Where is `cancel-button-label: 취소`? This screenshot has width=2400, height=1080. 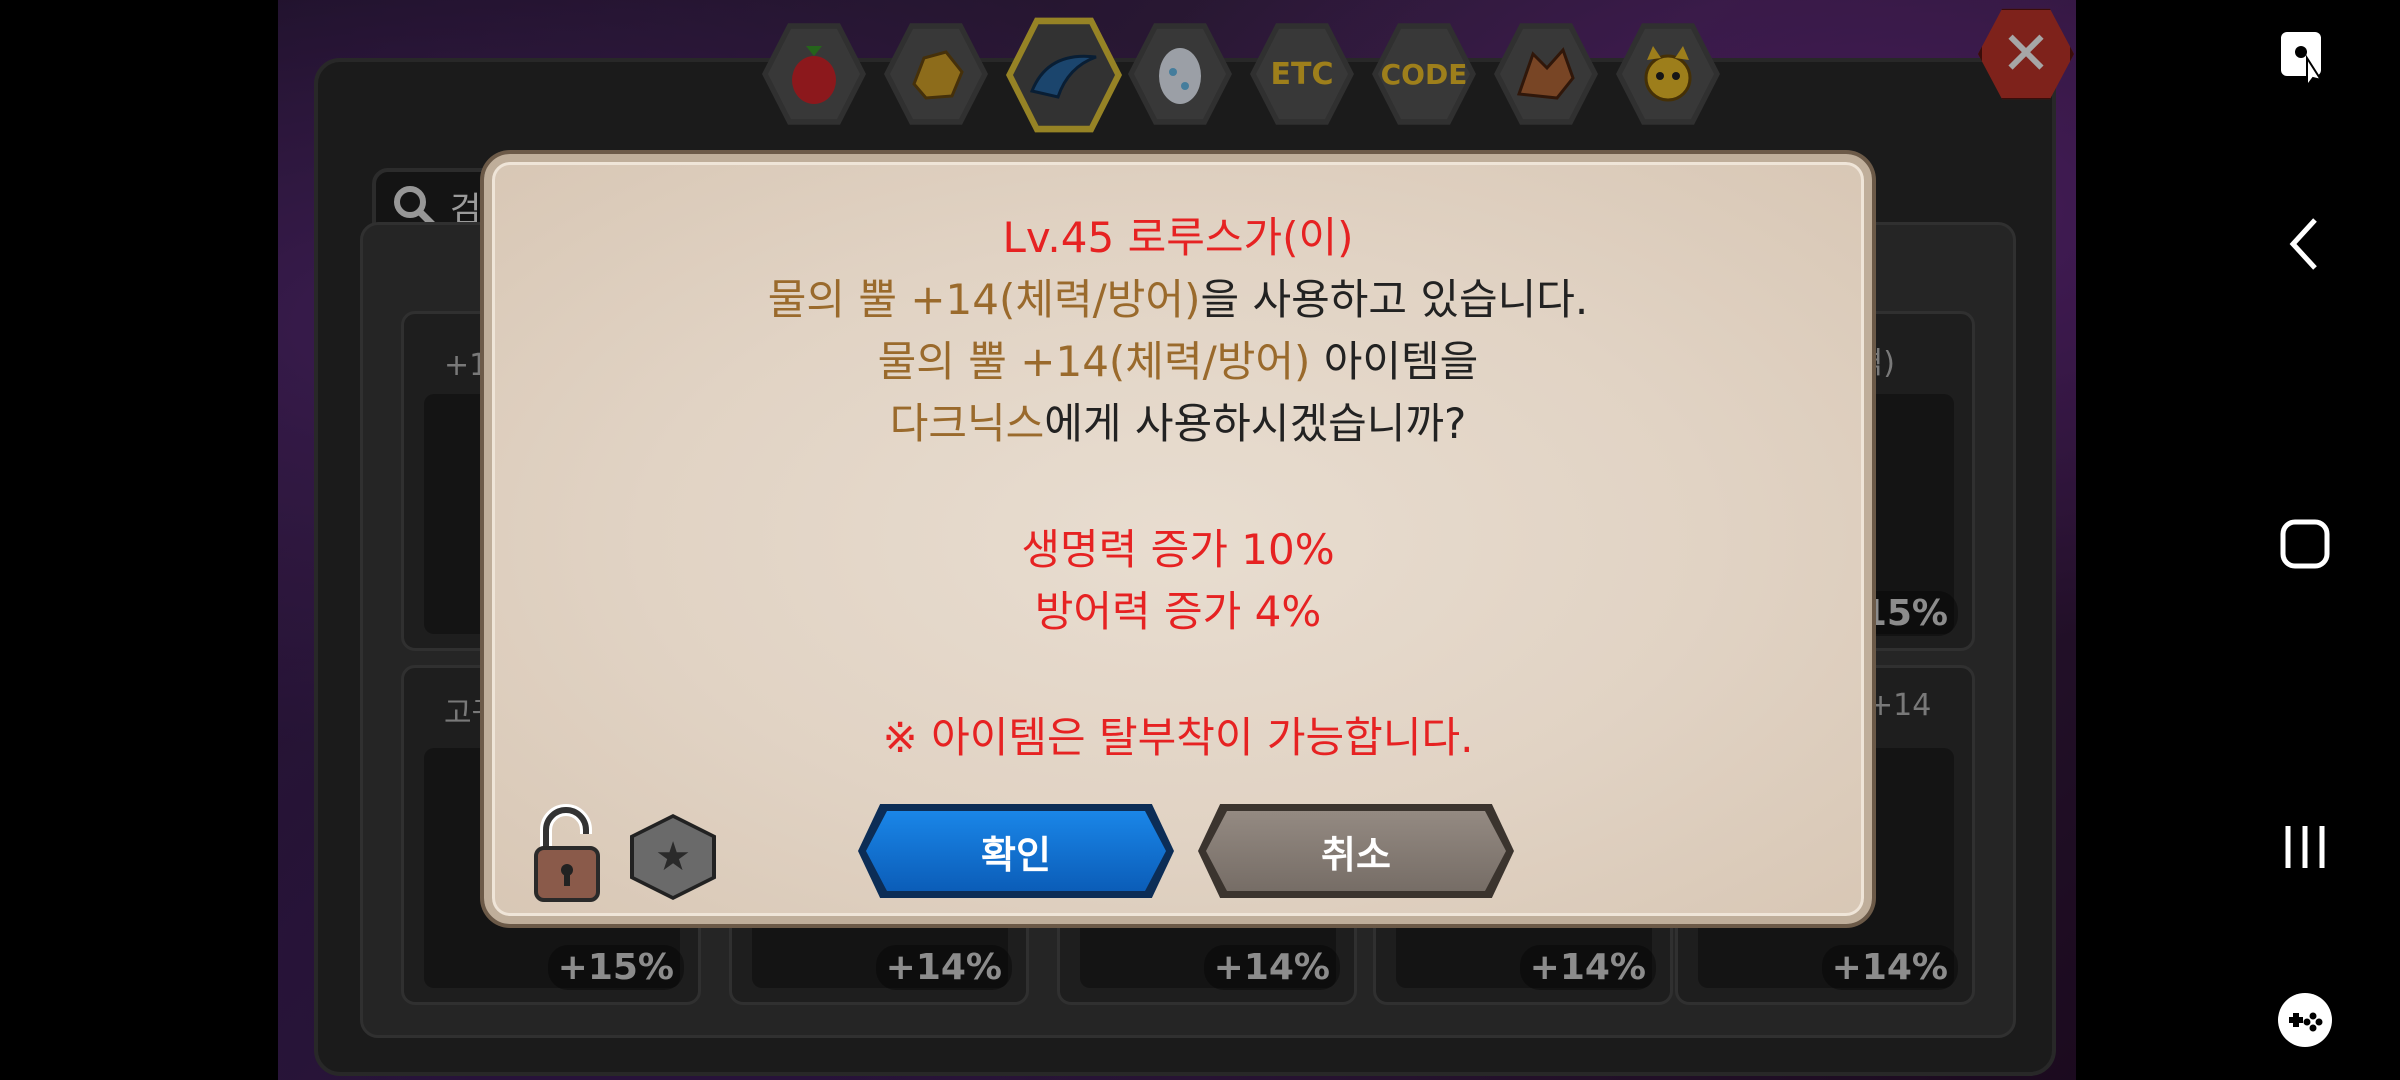
cancel-button-label: 취소 is located at coordinates (1356, 851).